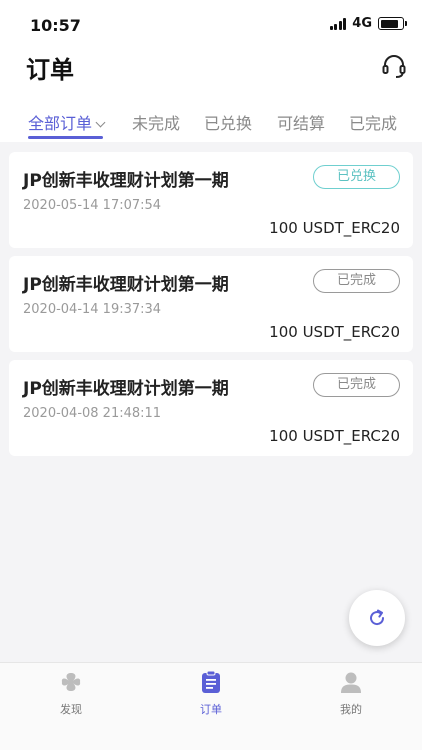 This screenshot has width=422, height=750. I want to click on discover-icon, so click(71, 682).